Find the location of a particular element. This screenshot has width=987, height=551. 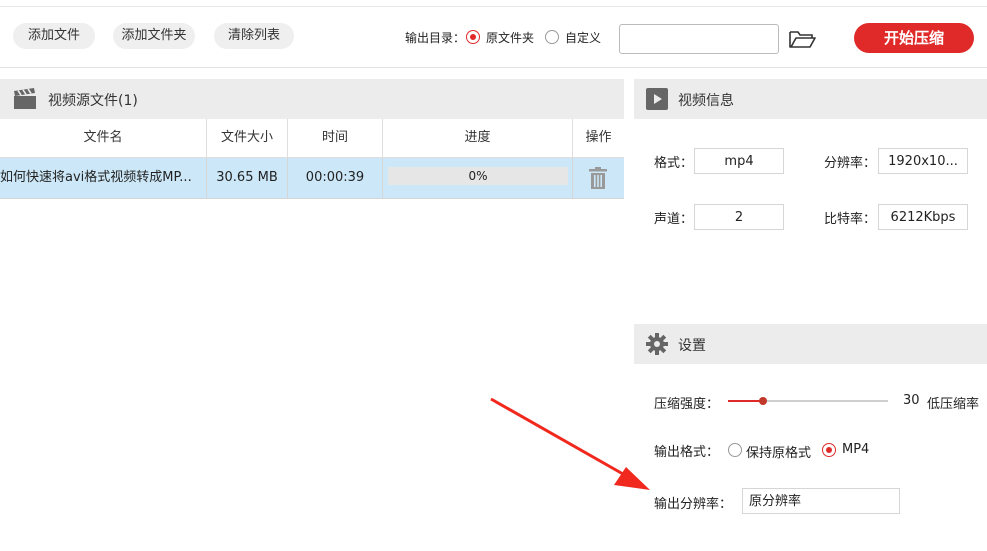

output-path-input is located at coordinates (699, 39).